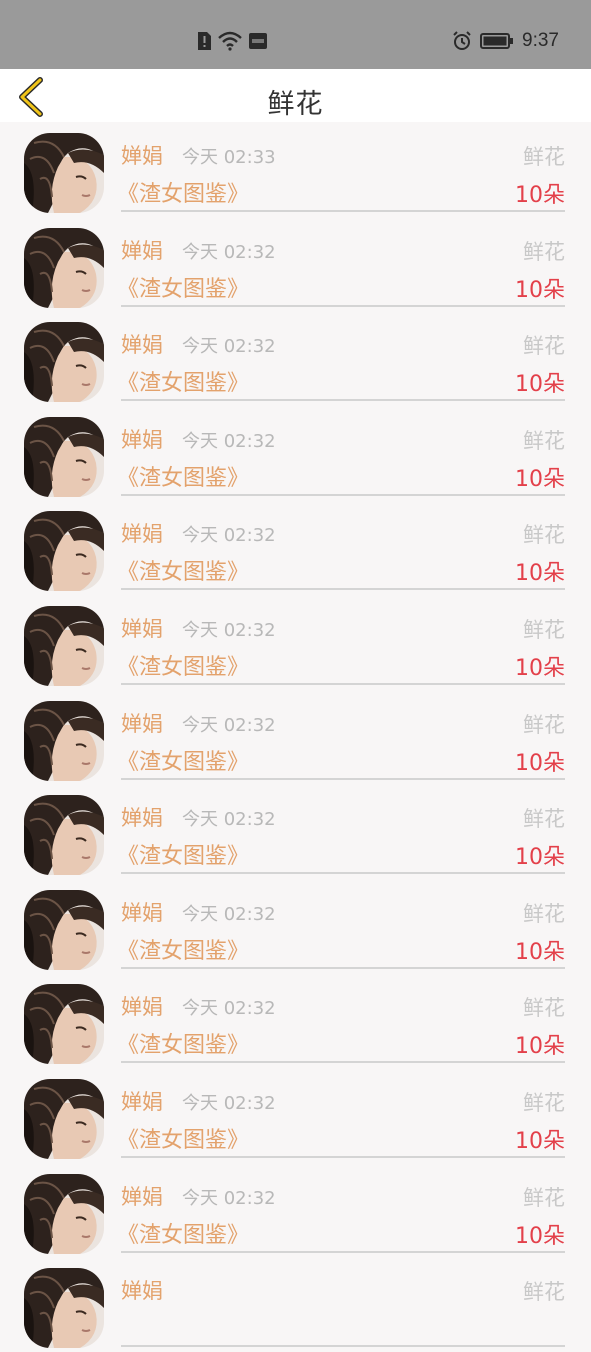 The height and width of the screenshot is (1352, 591). Describe the element at coordinates (462, 40) in the screenshot. I see `alarm-icon` at that location.